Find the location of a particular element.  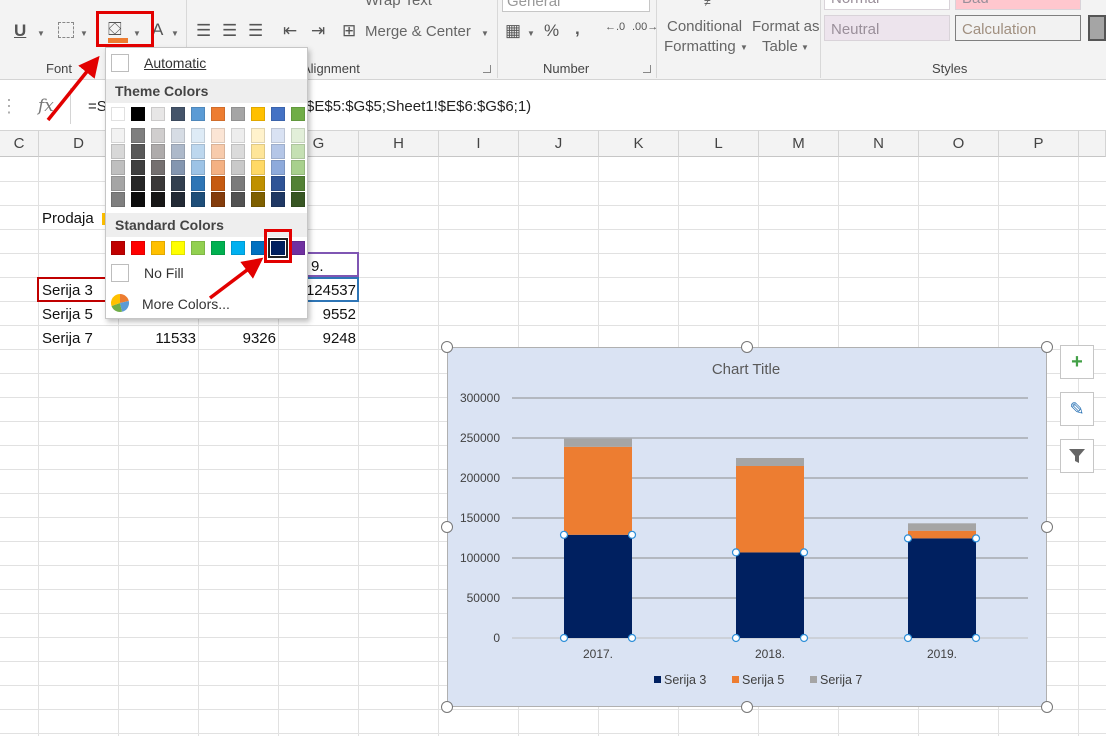

cell-d-row3: Serija 7 is located at coordinates (67, 338).